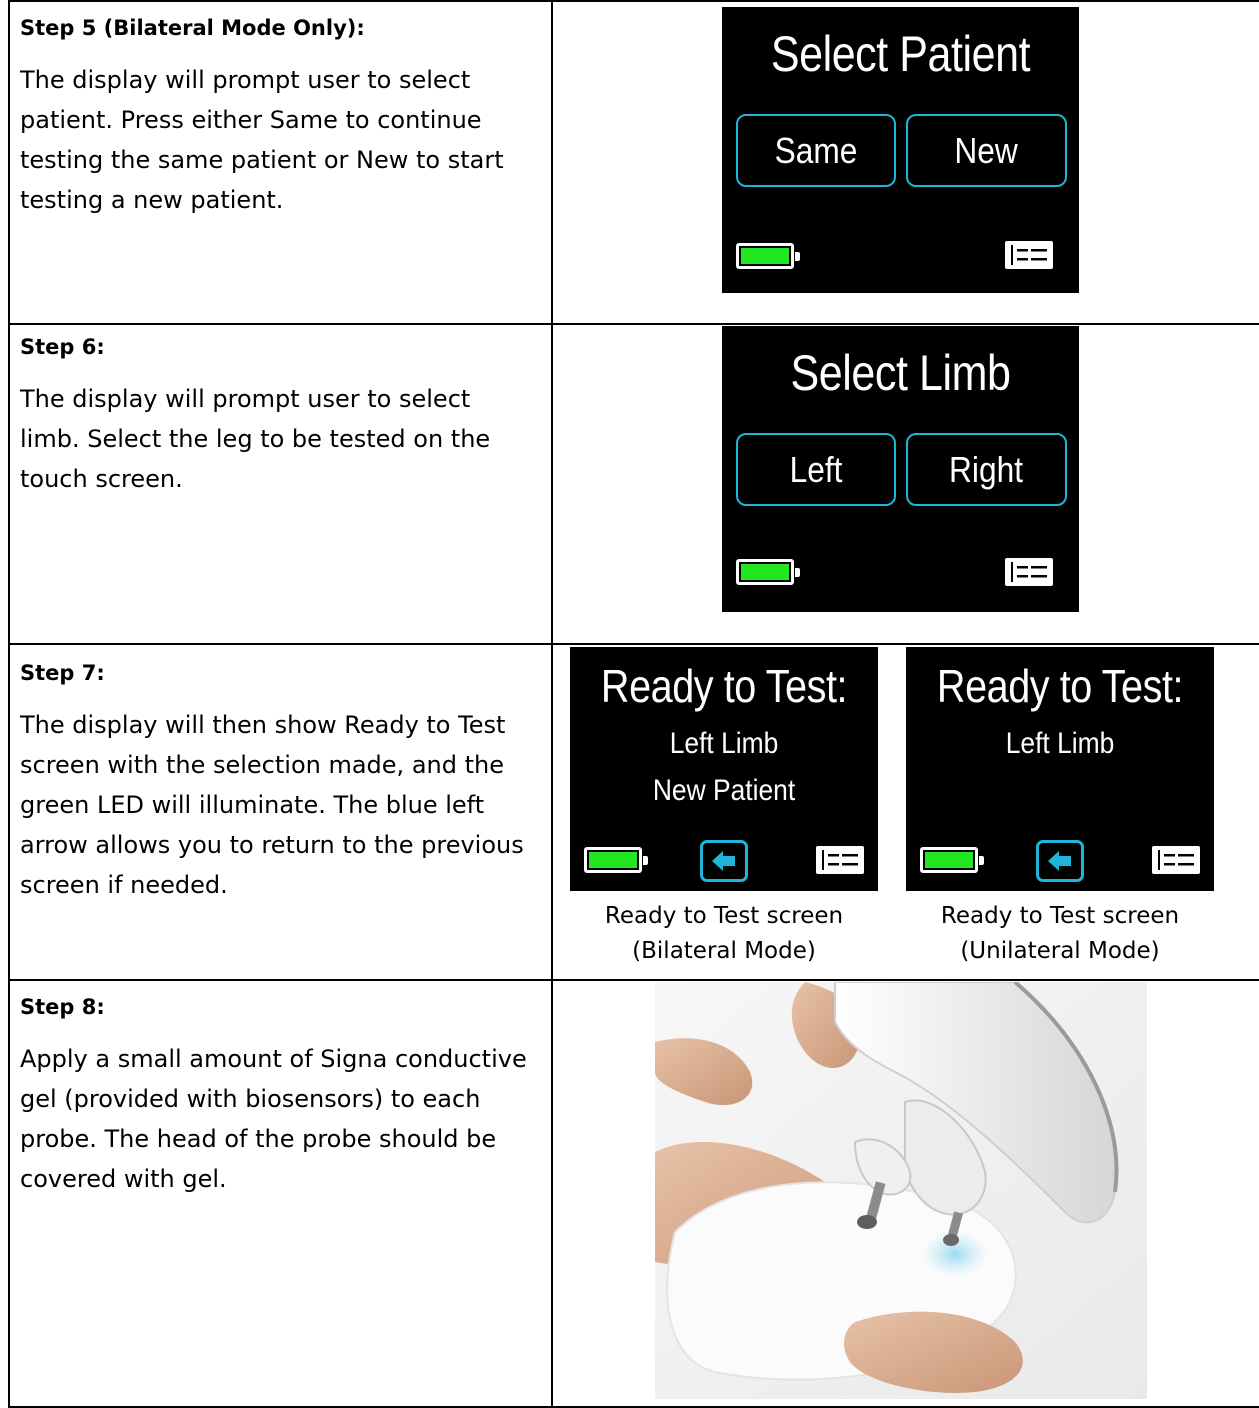 The image size is (1259, 1408). I want to click on step-8-title: Step 8:, so click(62, 1007).